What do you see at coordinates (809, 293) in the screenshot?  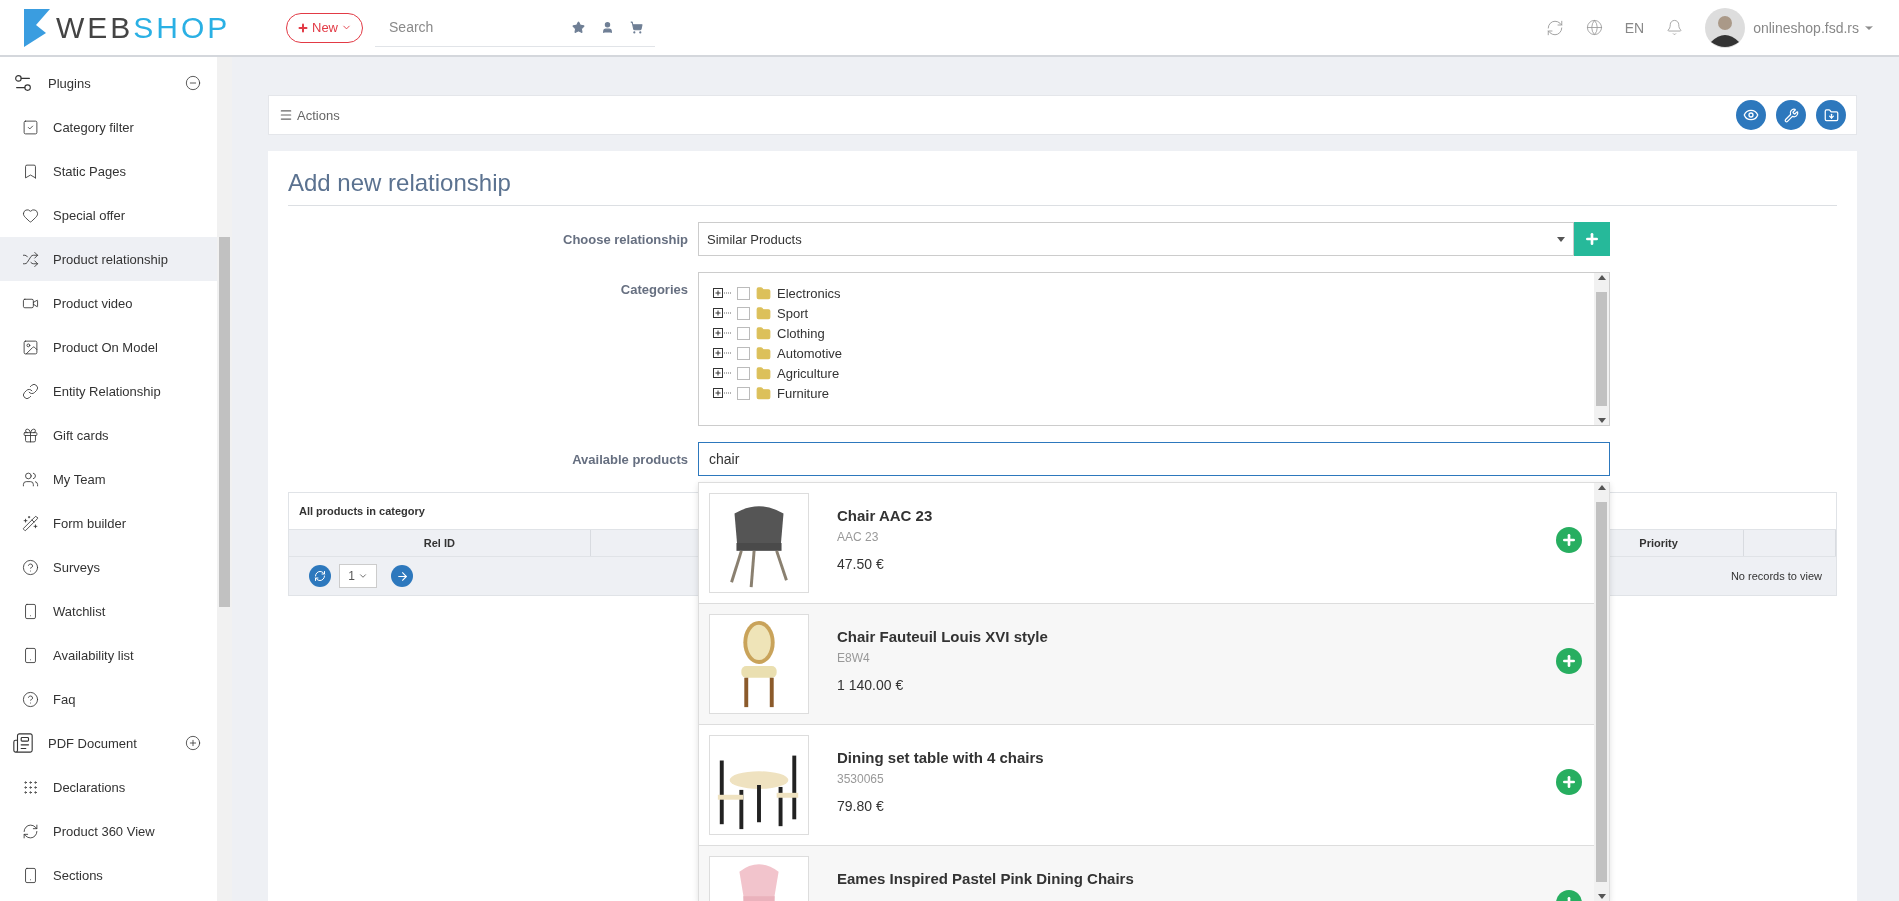 I see `tree-item: Electronics` at bounding box center [809, 293].